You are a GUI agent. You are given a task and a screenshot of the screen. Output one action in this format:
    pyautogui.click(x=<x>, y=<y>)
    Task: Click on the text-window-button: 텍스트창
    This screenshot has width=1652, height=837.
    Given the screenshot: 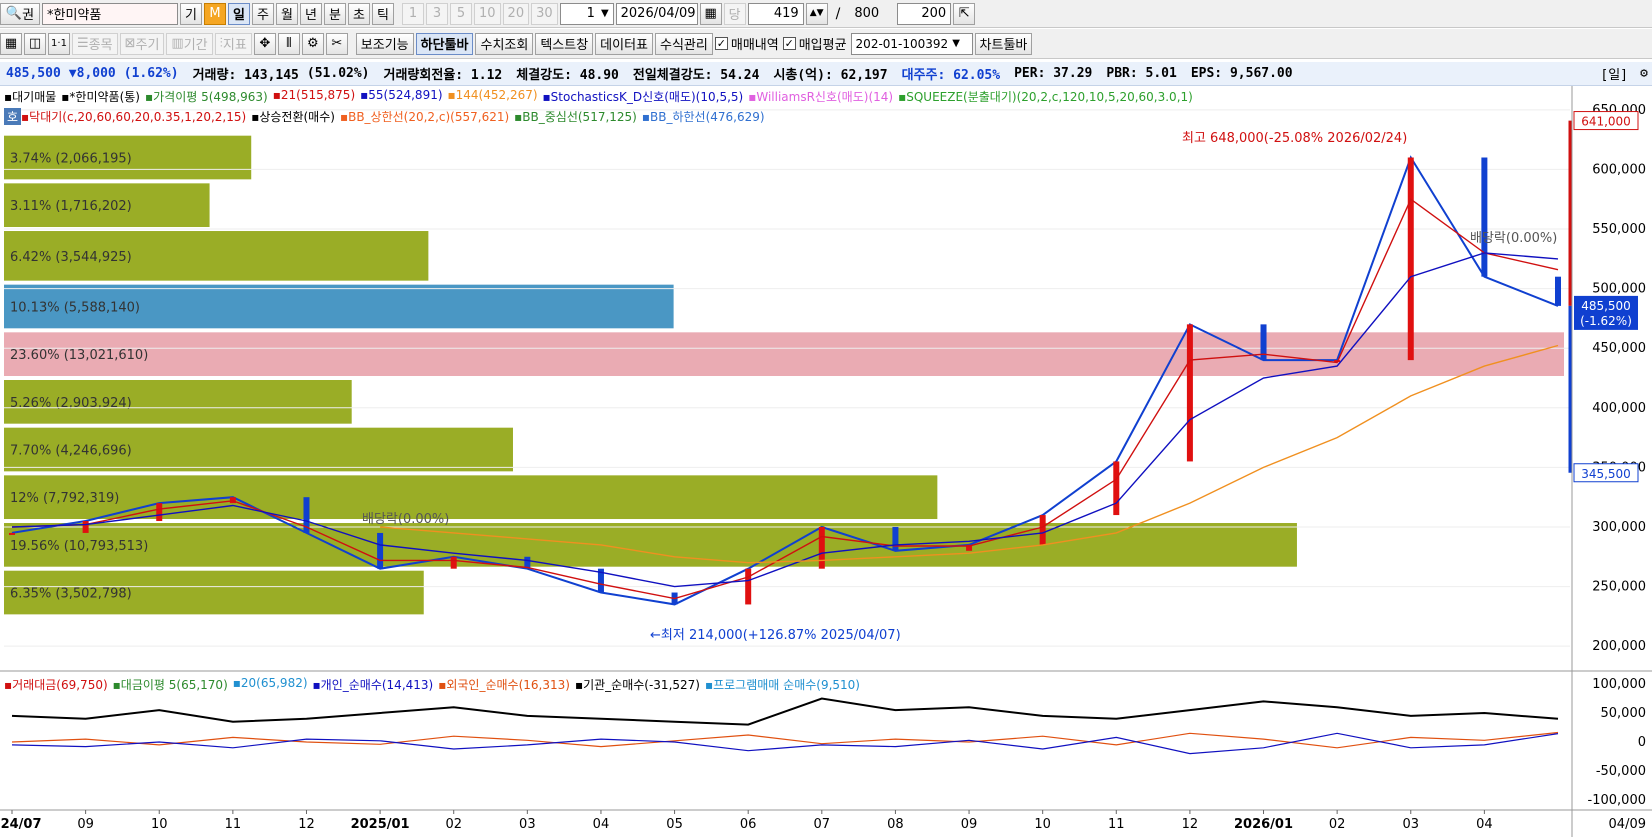 What is the action you would take?
    pyautogui.click(x=564, y=43)
    